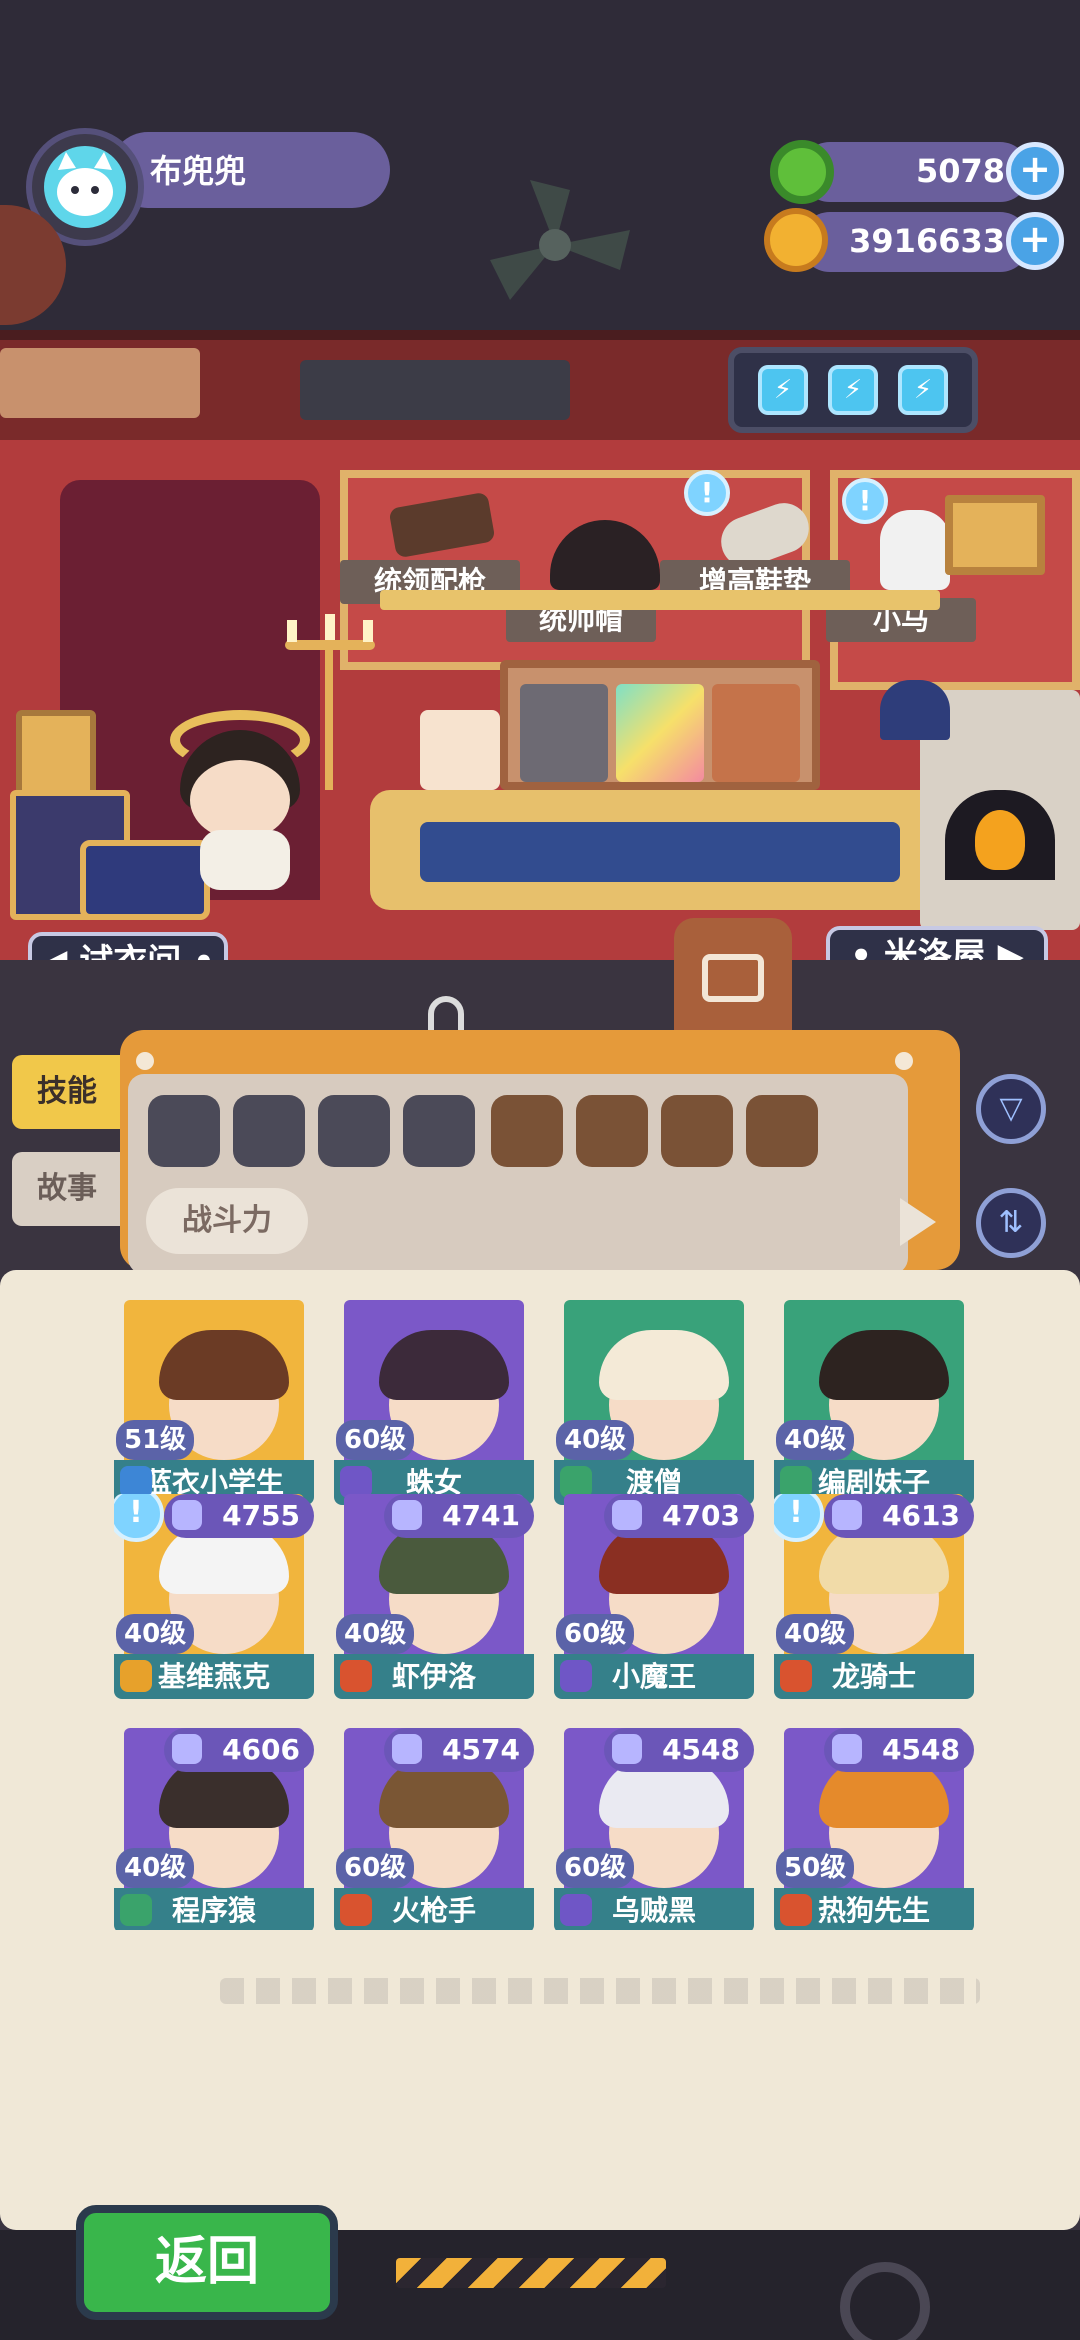  What do you see at coordinates (660, 852) in the screenshot?
I see `desk-drawer` at bounding box center [660, 852].